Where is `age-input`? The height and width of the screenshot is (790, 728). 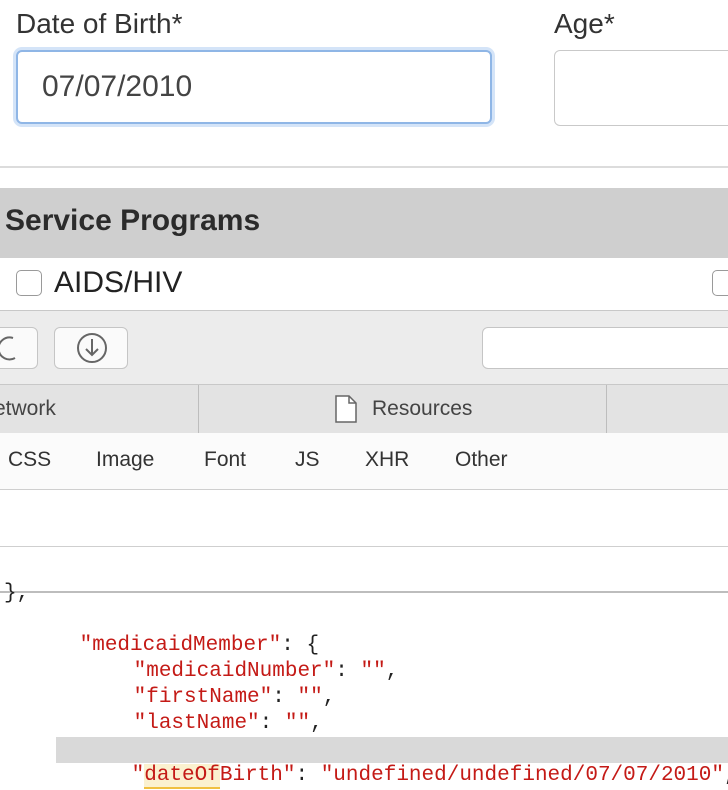 age-input is located at coordinates (641, 88).